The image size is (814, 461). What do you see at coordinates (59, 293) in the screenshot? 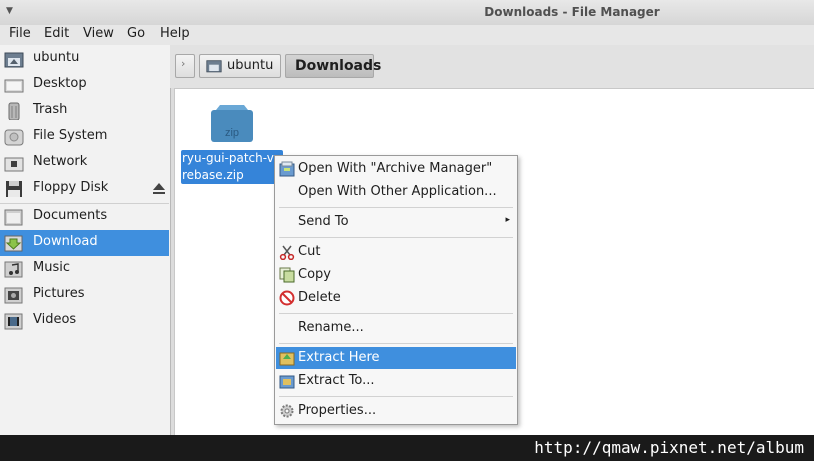
I see `sidebar-item-label: Pictures` at bounding box center [59, 293].